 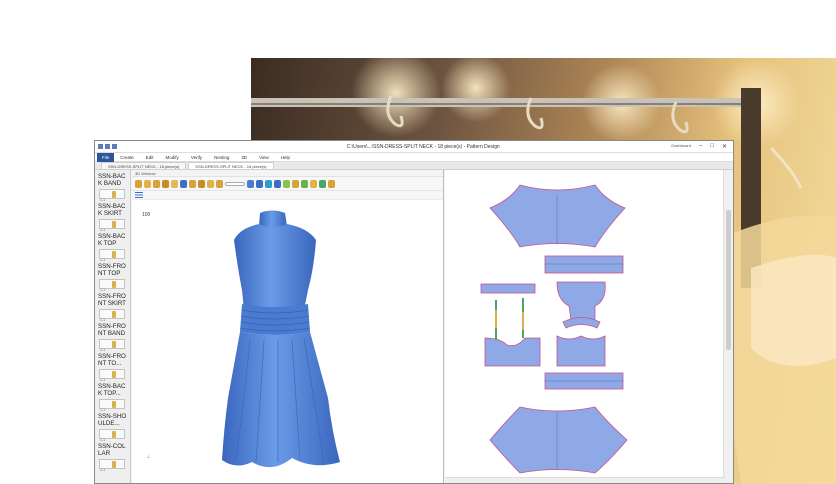 I want to click on piece-label: SSN-BAC K TOP, so click(x=112, y=240).